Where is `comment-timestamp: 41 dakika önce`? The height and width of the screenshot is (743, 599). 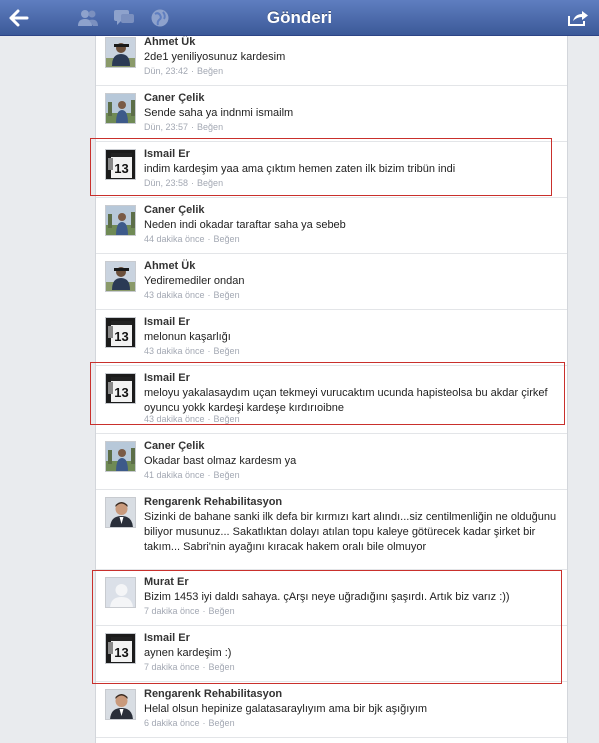 comment-timestamp: 41 dakika önce is located at coordinates (174, 475).